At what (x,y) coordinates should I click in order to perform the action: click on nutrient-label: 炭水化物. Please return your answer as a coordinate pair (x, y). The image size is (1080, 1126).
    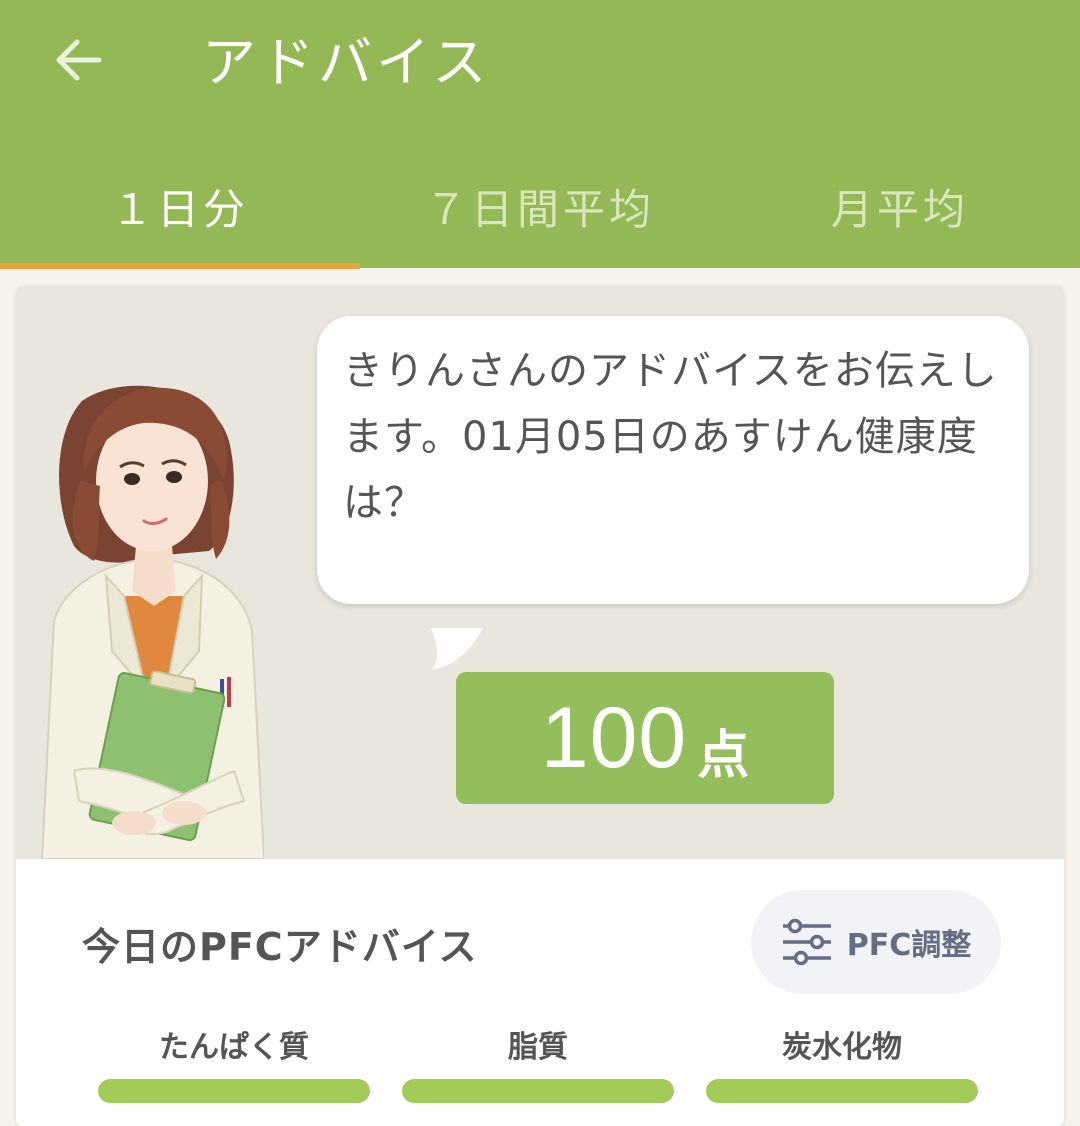
    Looking at the image, I should click on (842, 1047).